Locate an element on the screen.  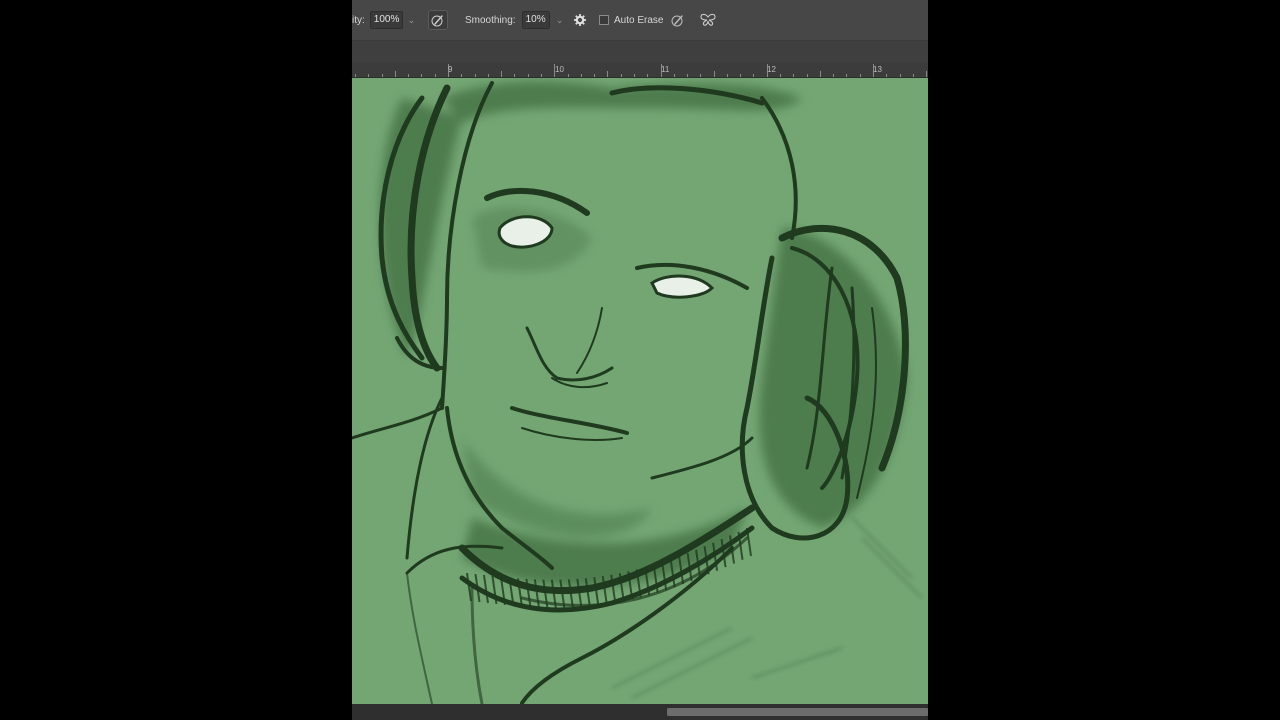
ruler-label: 11 is located at coordinates (665, 69).